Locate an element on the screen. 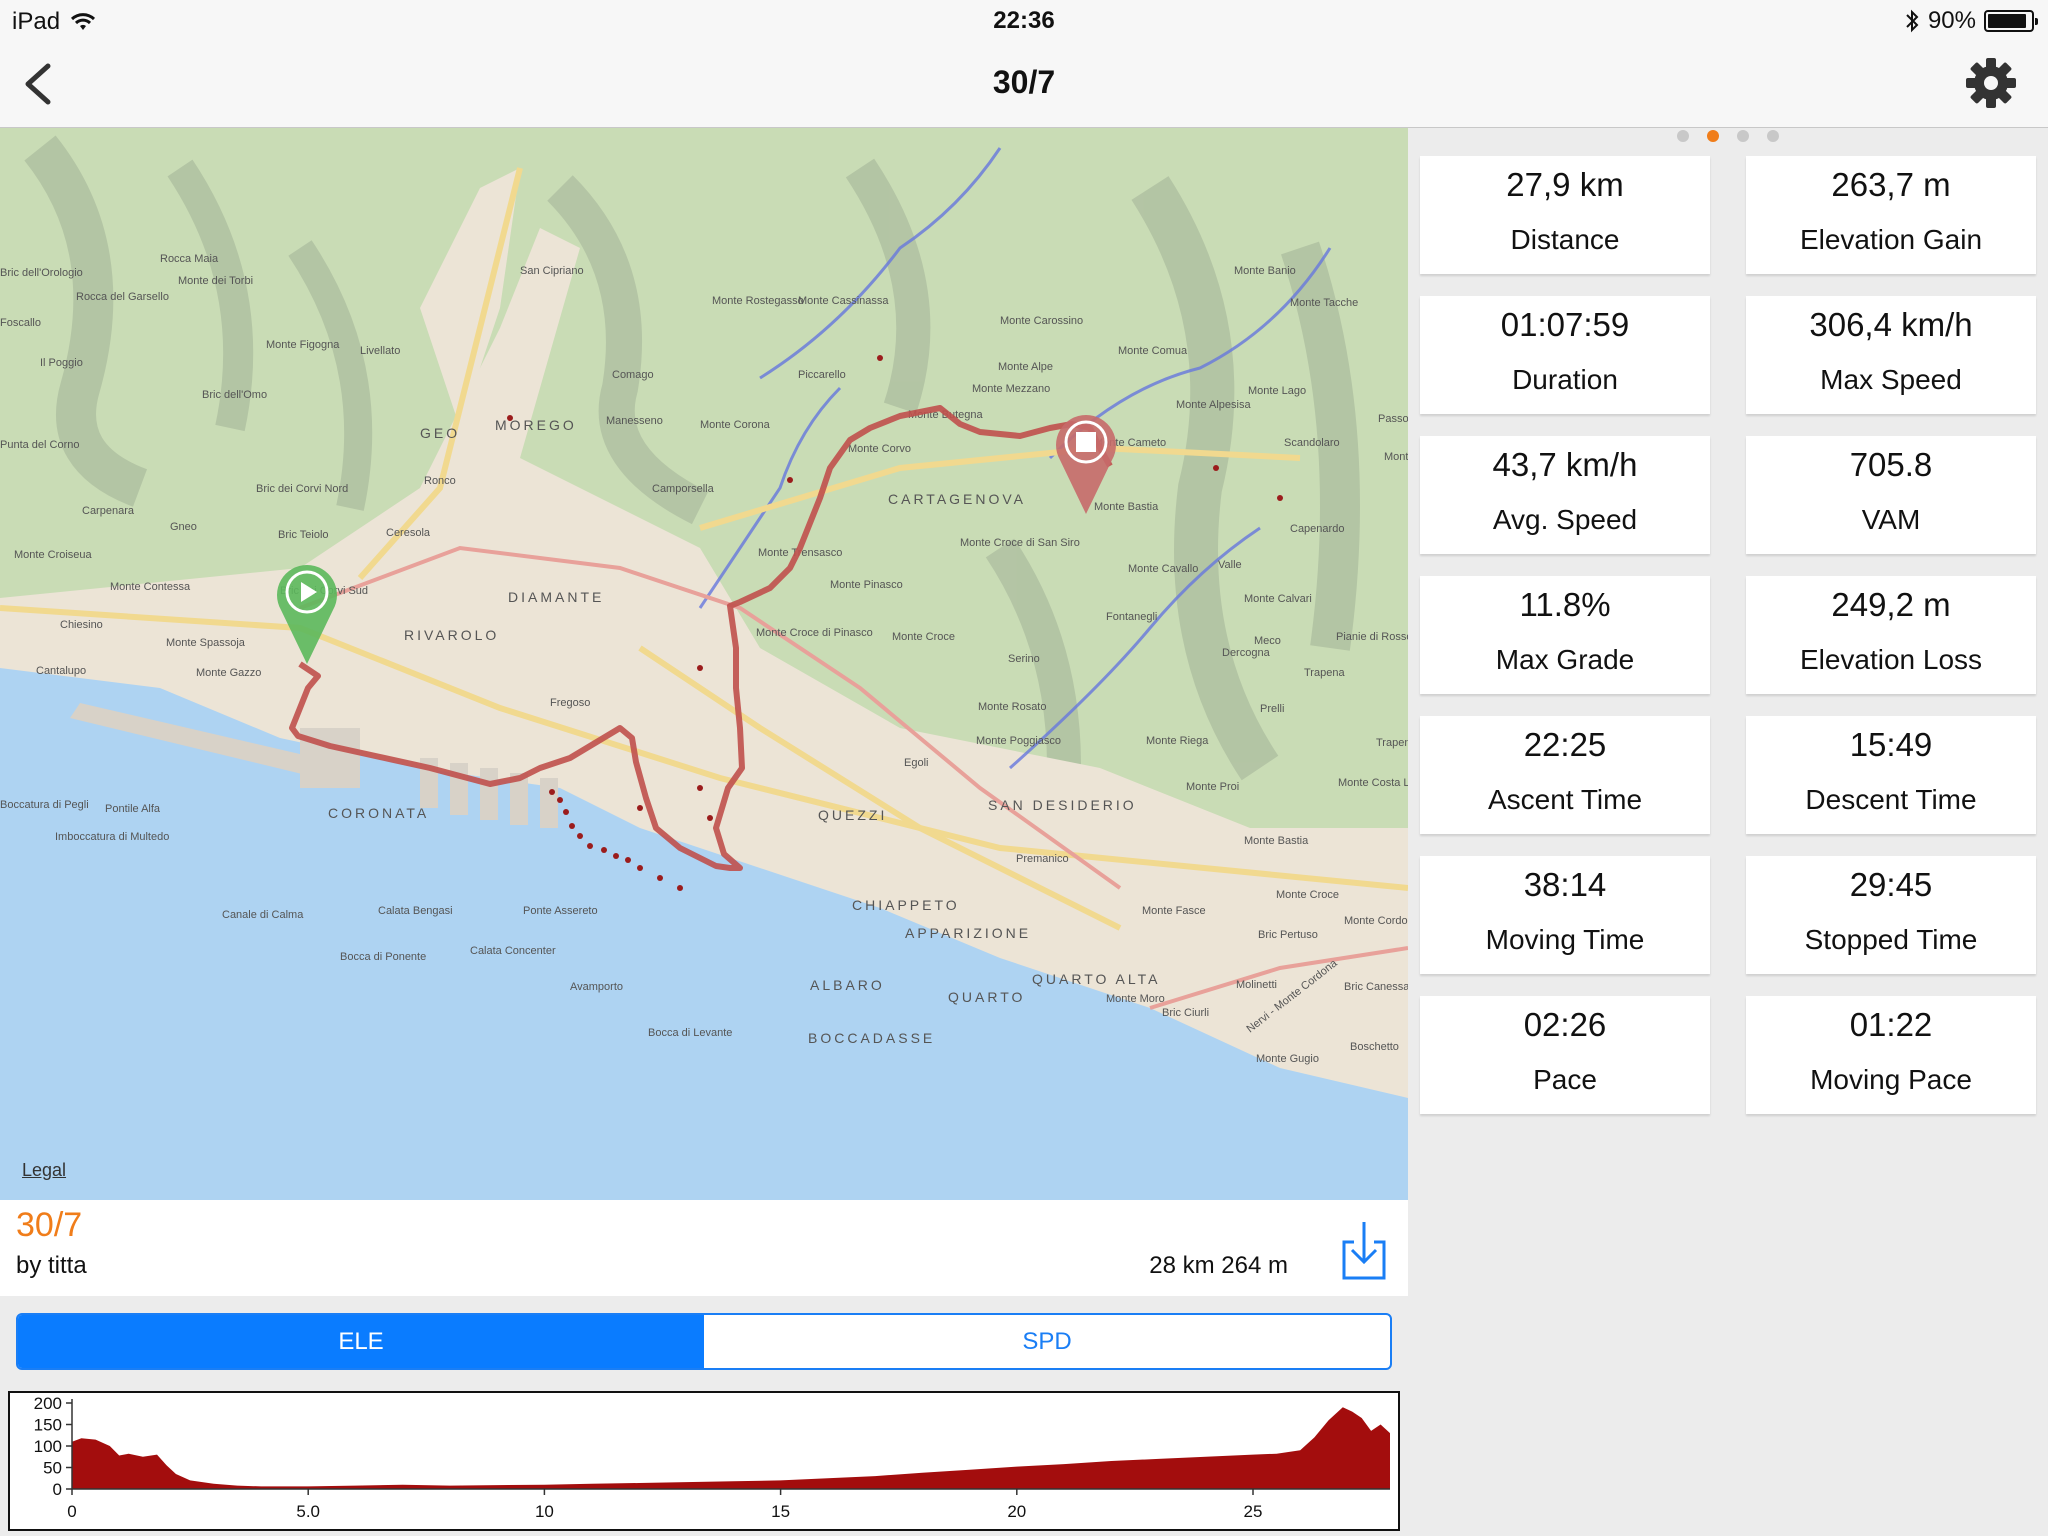  svg-text: Monte Banio is located at coordinates (1265, 271).